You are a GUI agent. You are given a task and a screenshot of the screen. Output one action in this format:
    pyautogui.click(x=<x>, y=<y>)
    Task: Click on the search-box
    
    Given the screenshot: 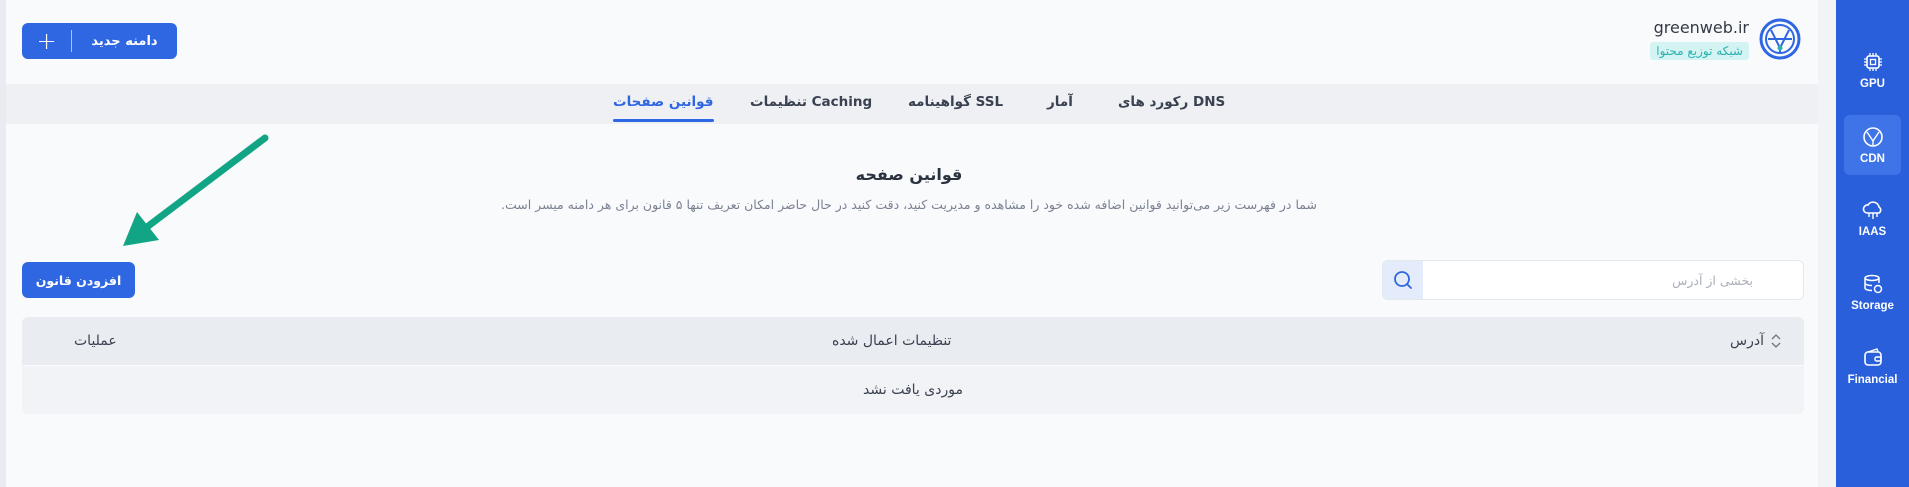 What is the action you would take?
    pyautogui.click(x=1593, y=280)
    